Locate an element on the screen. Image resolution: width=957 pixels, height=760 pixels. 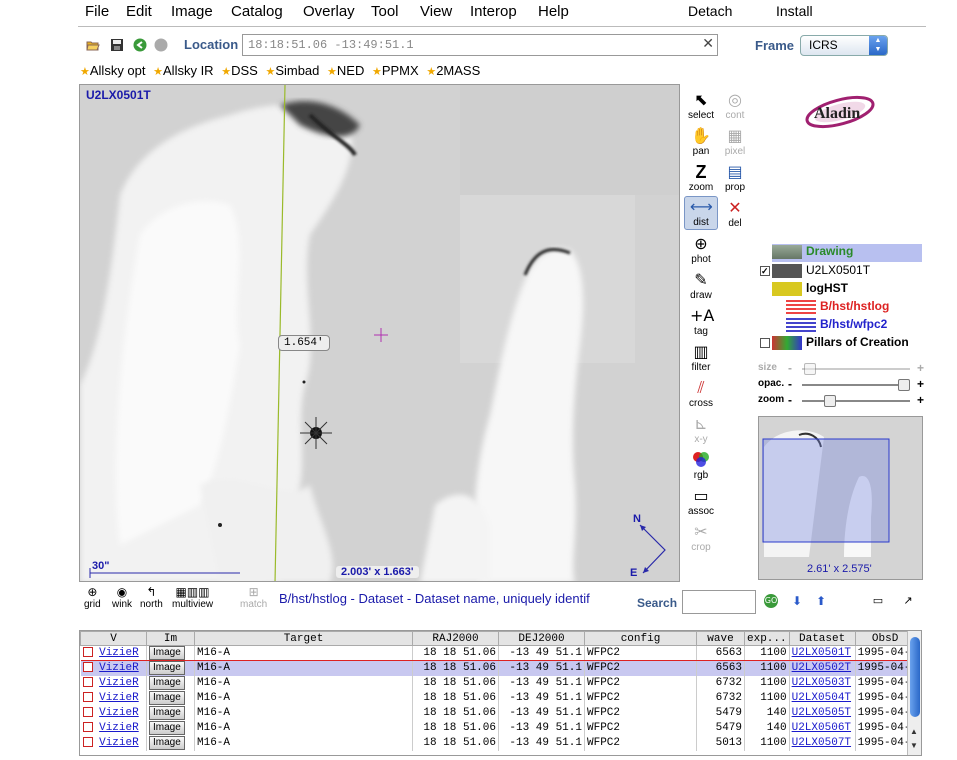
install-button: Install is located at coordinates (794, 11).